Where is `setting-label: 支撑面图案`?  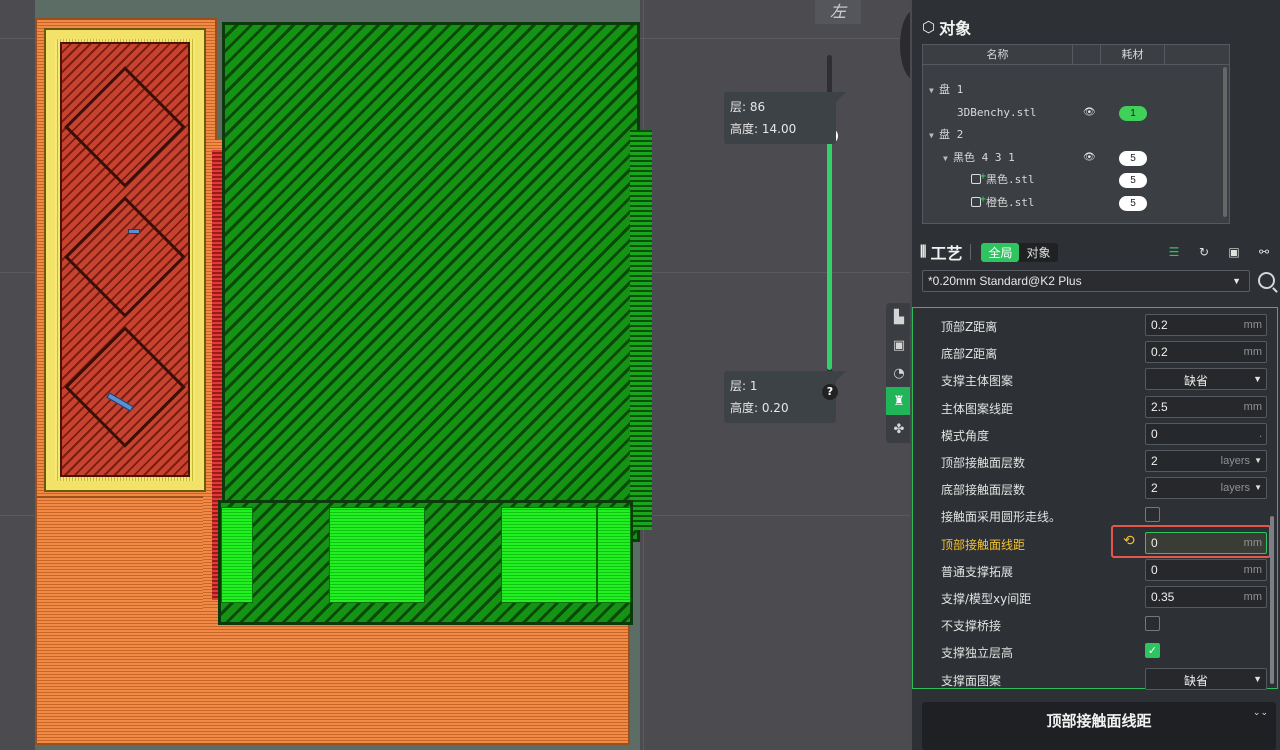 setting-label: 支撑面图案 is located at coordinates (971, 680).